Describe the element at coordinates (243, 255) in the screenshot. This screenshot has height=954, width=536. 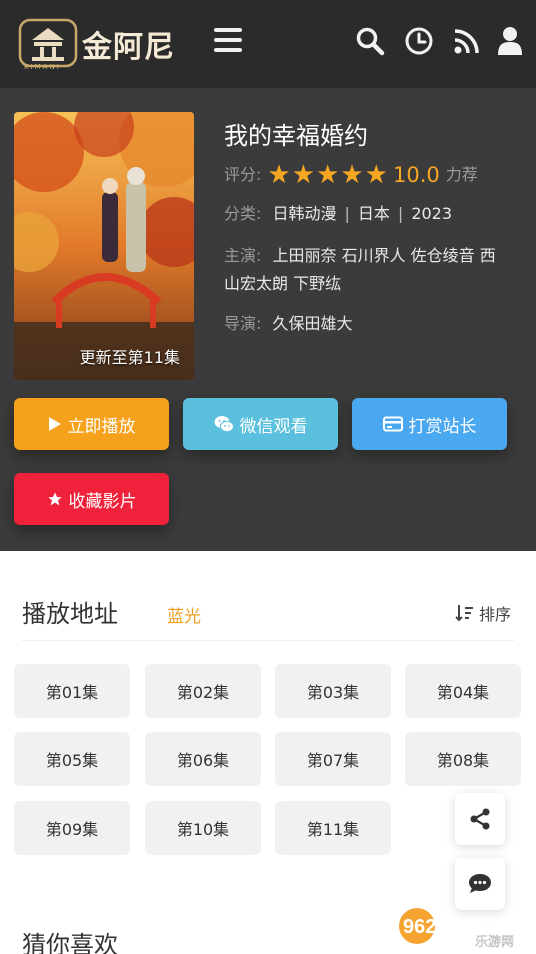
I see `cast-label: 主演:` at that location.